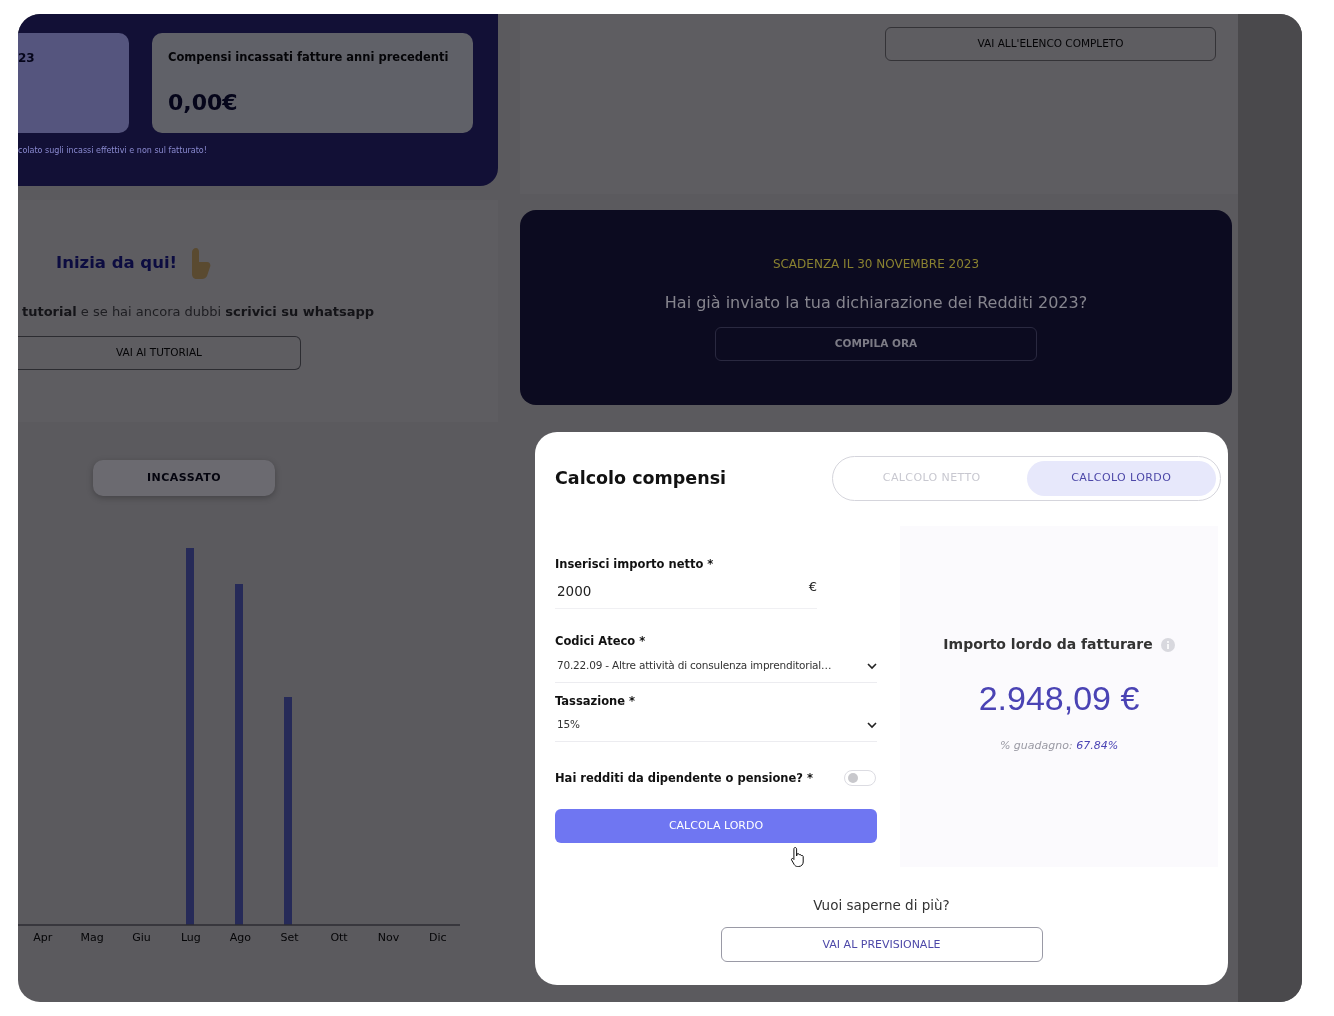 This screenshot has height=1016, width=1334. I want to click on info-icon, so click(1167, 644).